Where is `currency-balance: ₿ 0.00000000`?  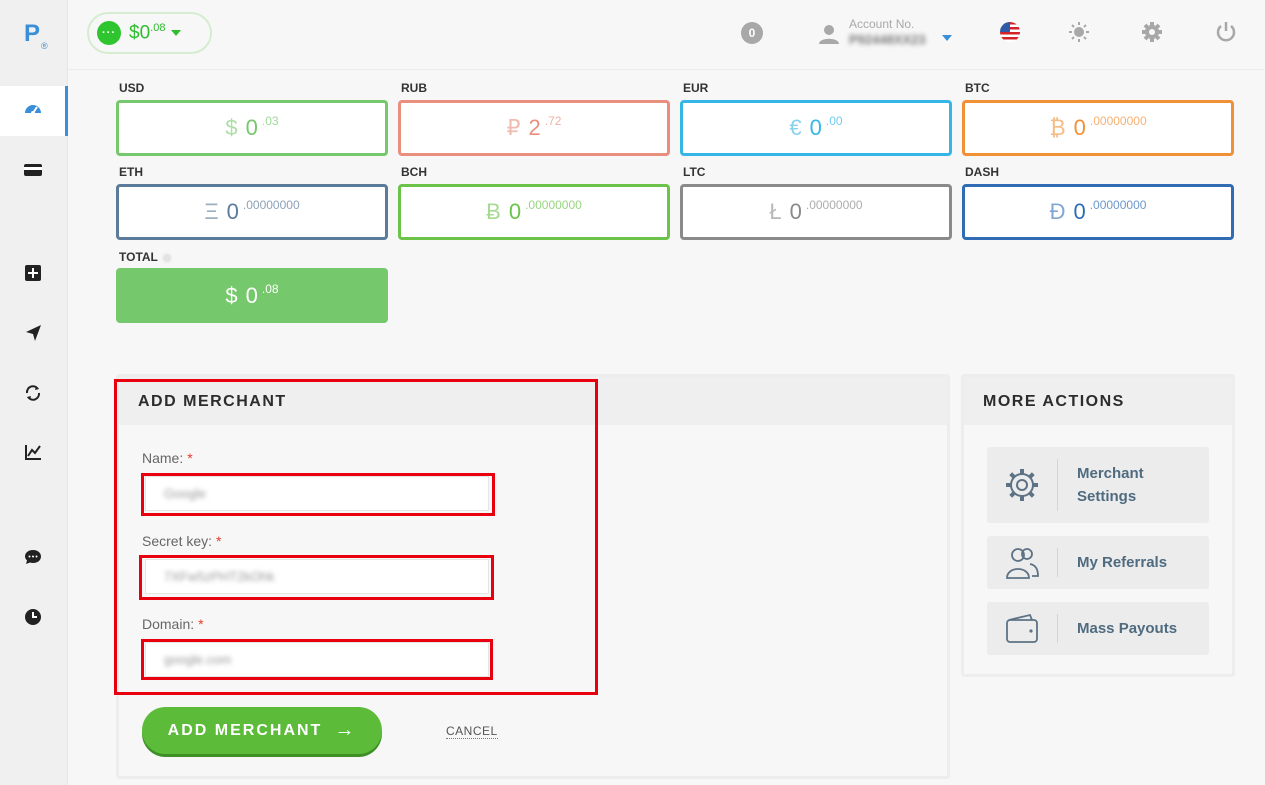 currency-balance: ₿ 0.00000000 is located at coordinates (1098, 127).